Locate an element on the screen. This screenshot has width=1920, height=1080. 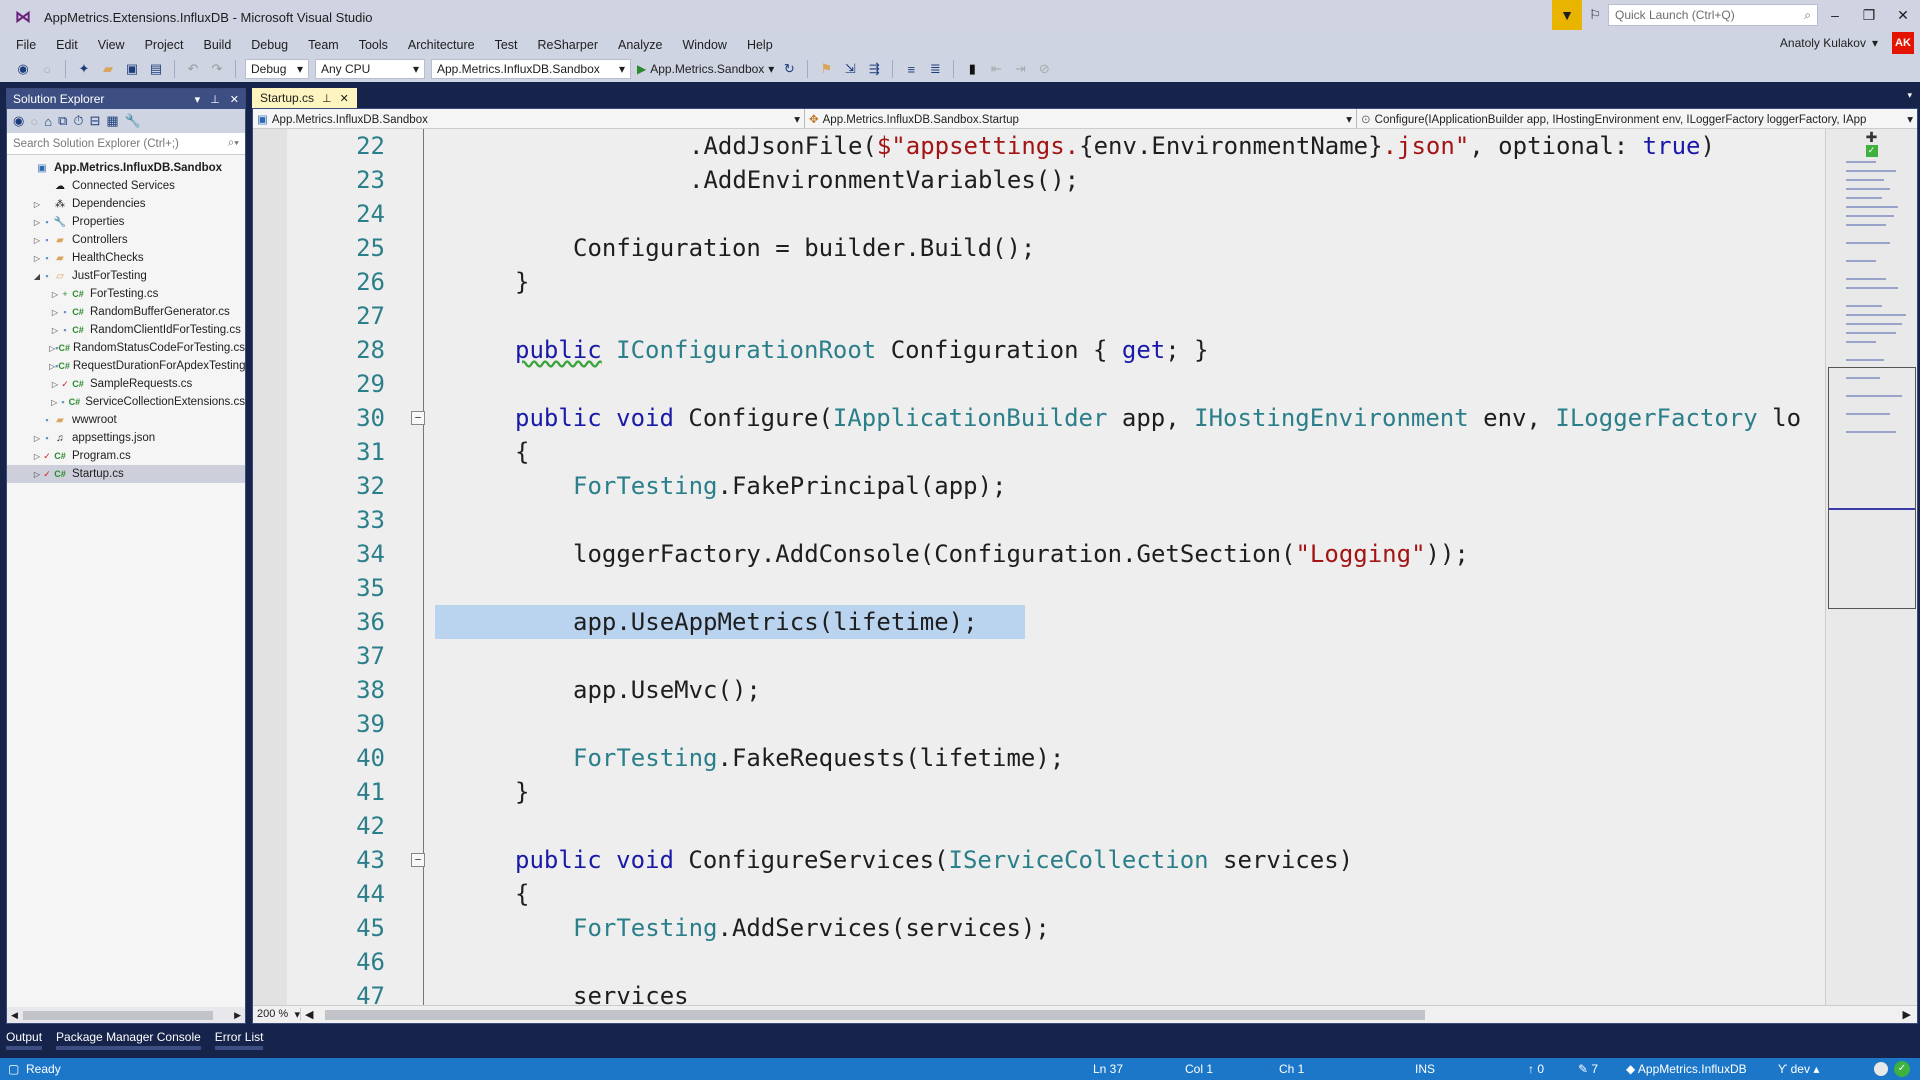
menu-resharper: ReSharper is located at coordinates (568, 45).